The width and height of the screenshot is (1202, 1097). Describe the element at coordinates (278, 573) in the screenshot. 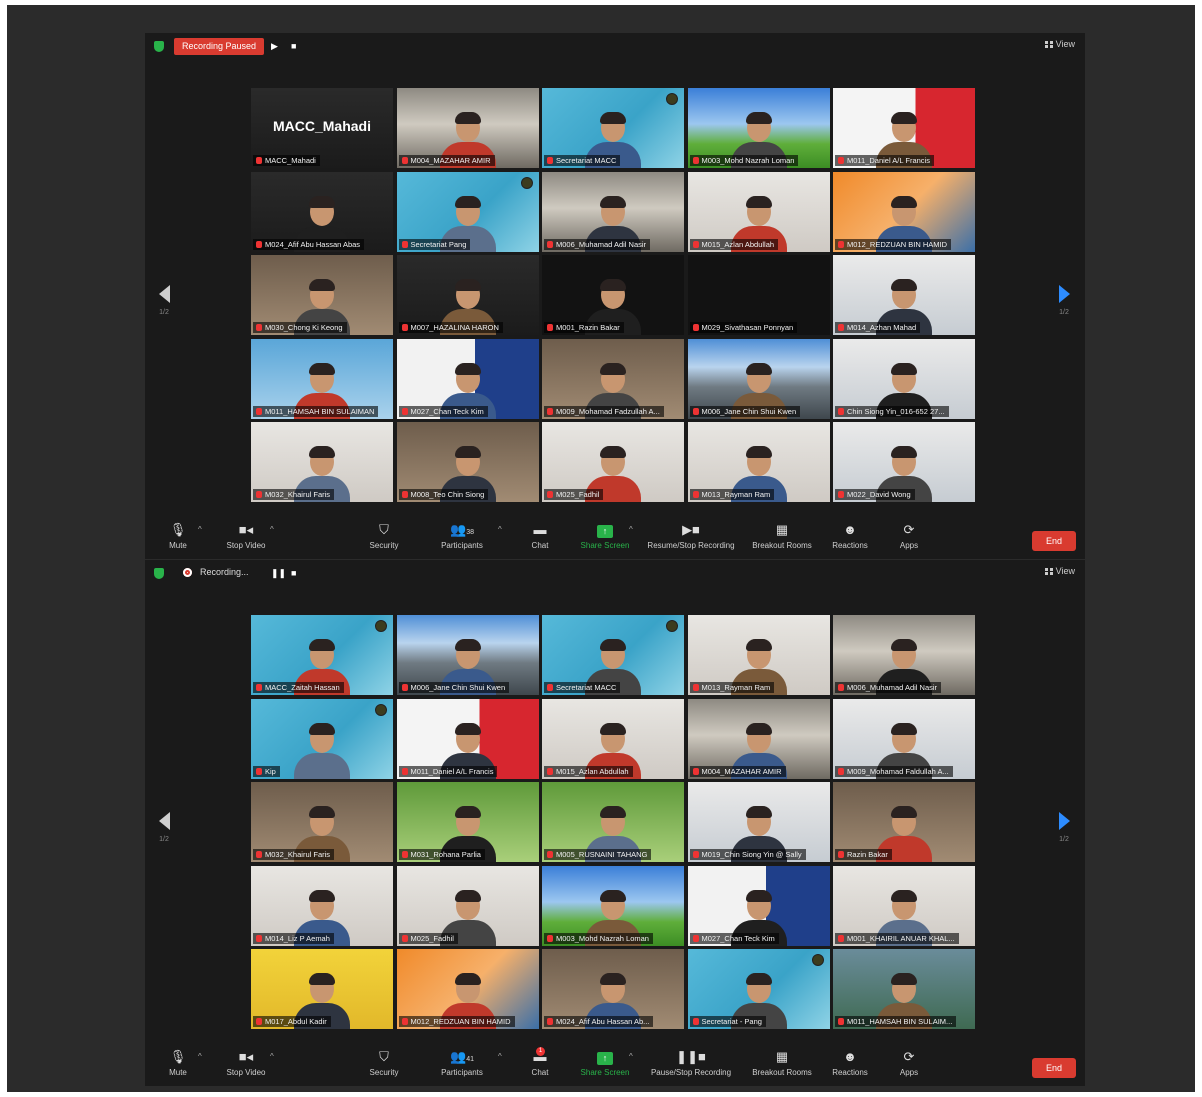

I see `pause-recording-icon: ❚❚` at that location.